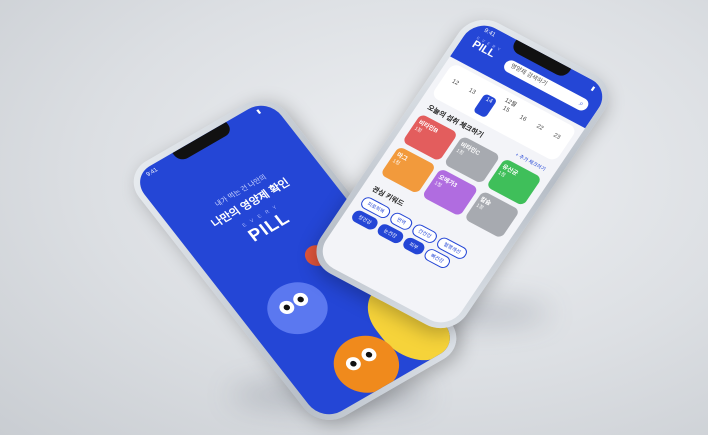  Describe the element at coordinates (297, 308) in the screenshot. I see `blue-character` at that location.